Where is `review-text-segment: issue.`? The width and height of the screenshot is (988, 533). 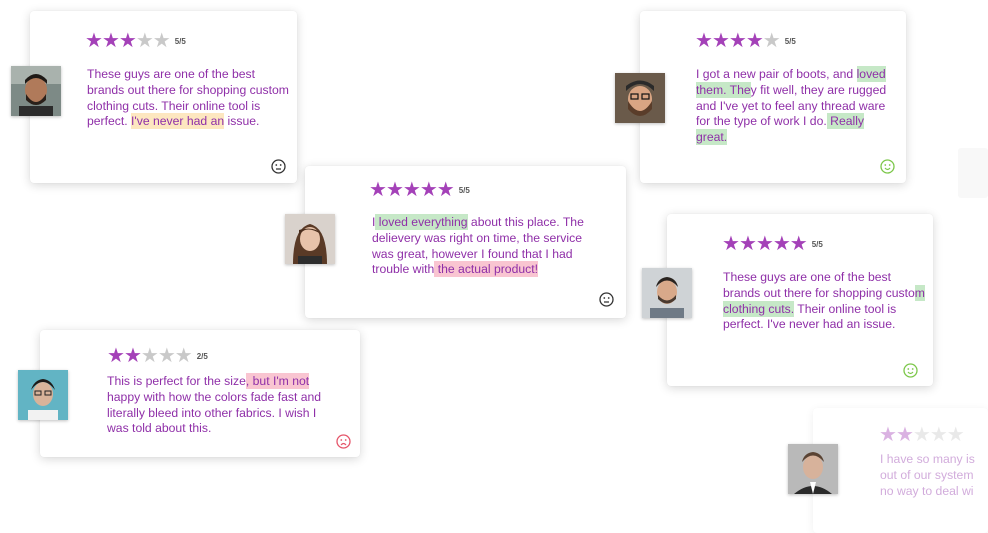
review-text-segment: issue. is located at coordinates (242, 121).